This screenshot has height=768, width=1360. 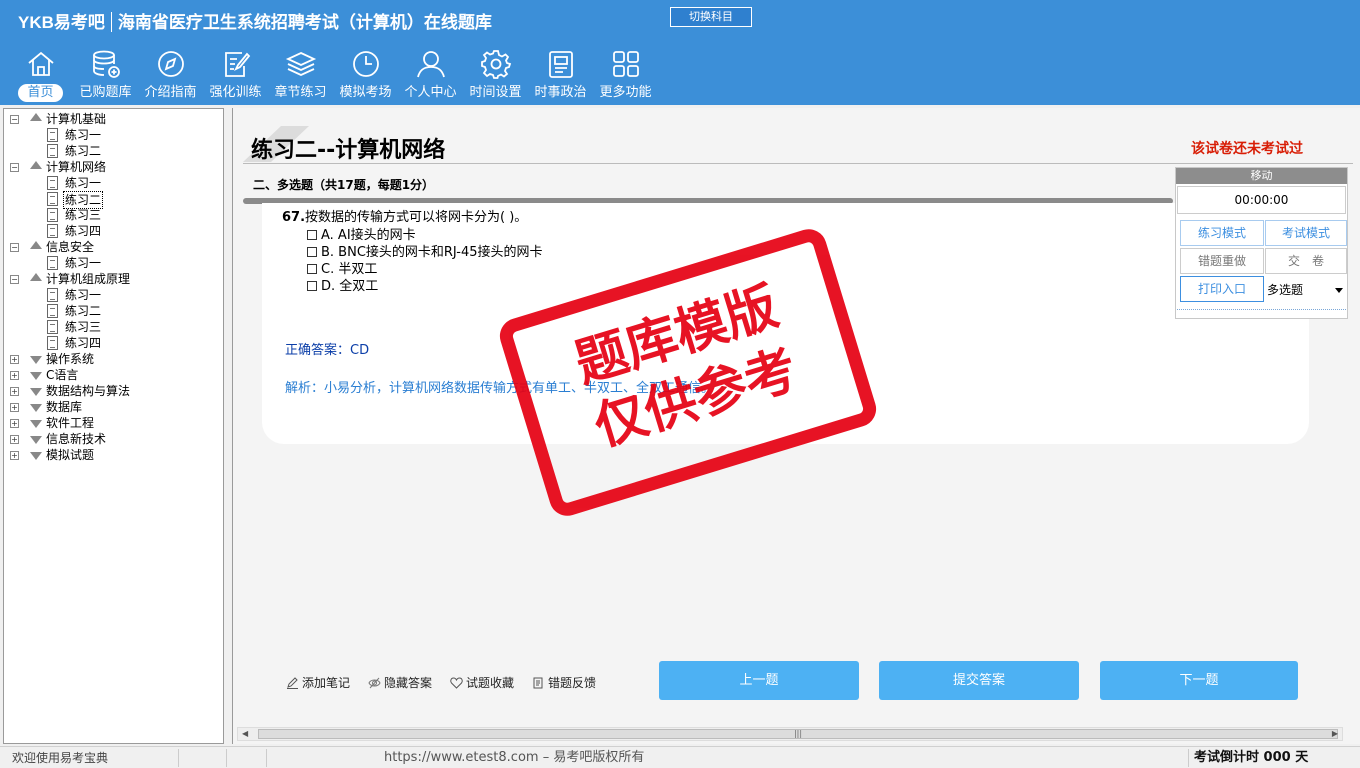 I want to click on nav-label: 首页, so click(x=40, y=93).